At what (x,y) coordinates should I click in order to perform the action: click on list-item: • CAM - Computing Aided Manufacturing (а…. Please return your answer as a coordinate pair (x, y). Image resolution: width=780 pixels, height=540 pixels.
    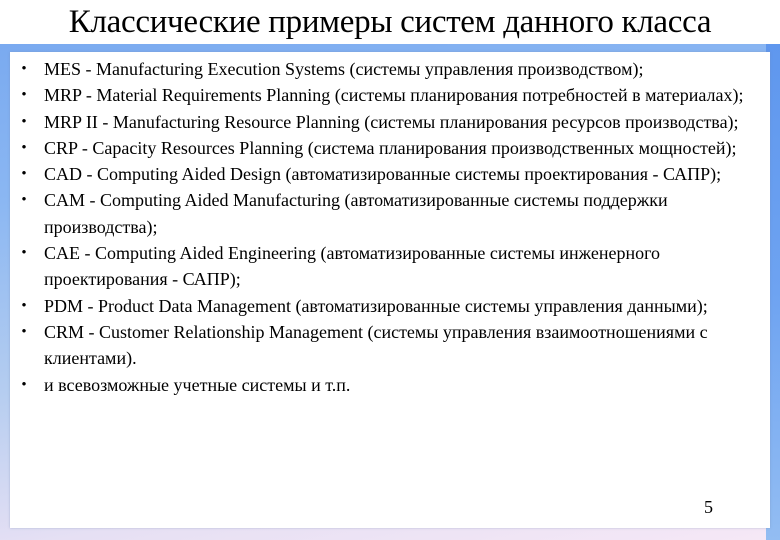
    Looking at the image, I should click on (380, 213).